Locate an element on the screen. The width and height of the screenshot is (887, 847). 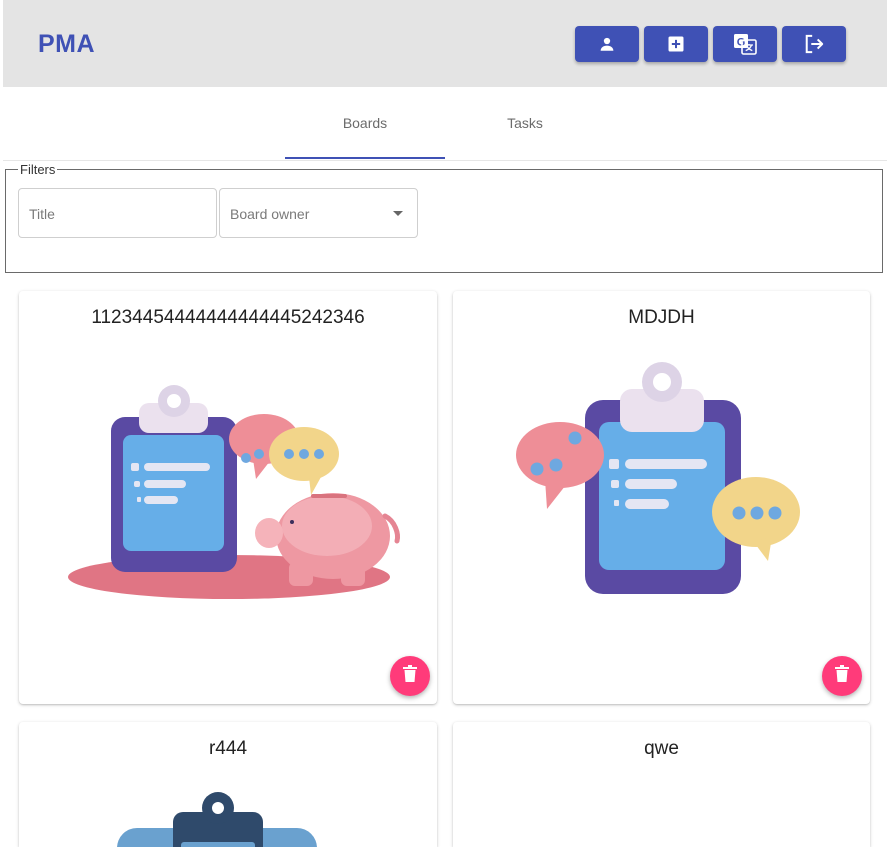
add-board-button is located at coordinates (676, 44).